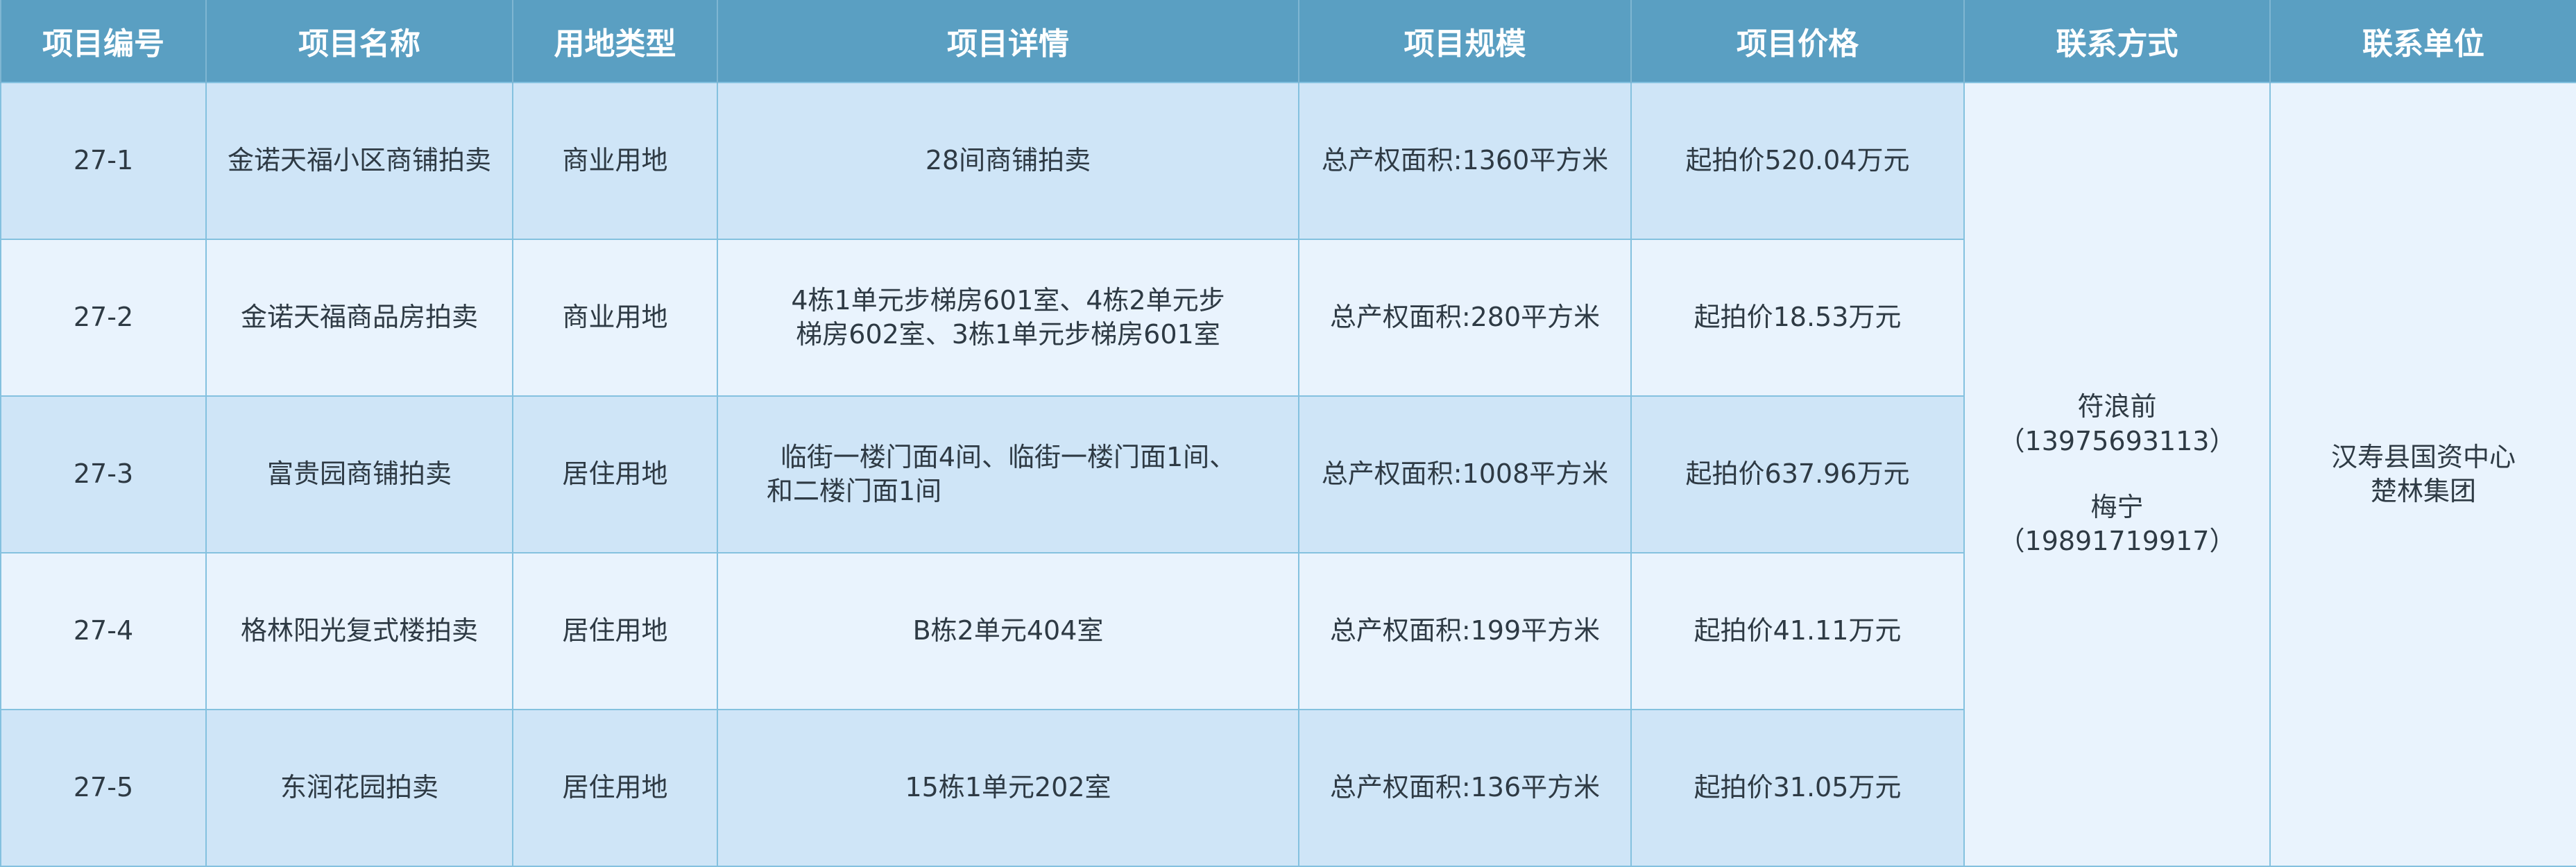  Describe the element at coordinates (1465, 161) in the screenshot. I see `cell-project-scale: 总产权面积:1360平方米` at that location.